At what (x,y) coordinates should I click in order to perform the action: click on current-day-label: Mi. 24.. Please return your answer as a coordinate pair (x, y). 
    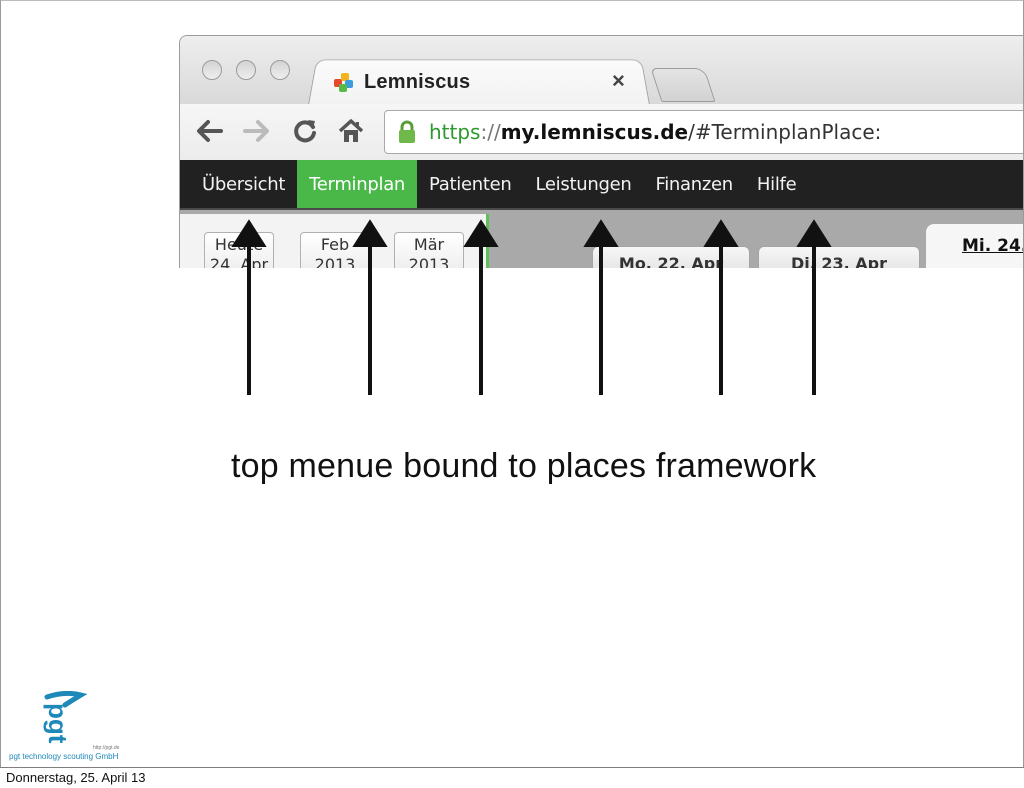
    Looking at the image, I should click on (993, 246).